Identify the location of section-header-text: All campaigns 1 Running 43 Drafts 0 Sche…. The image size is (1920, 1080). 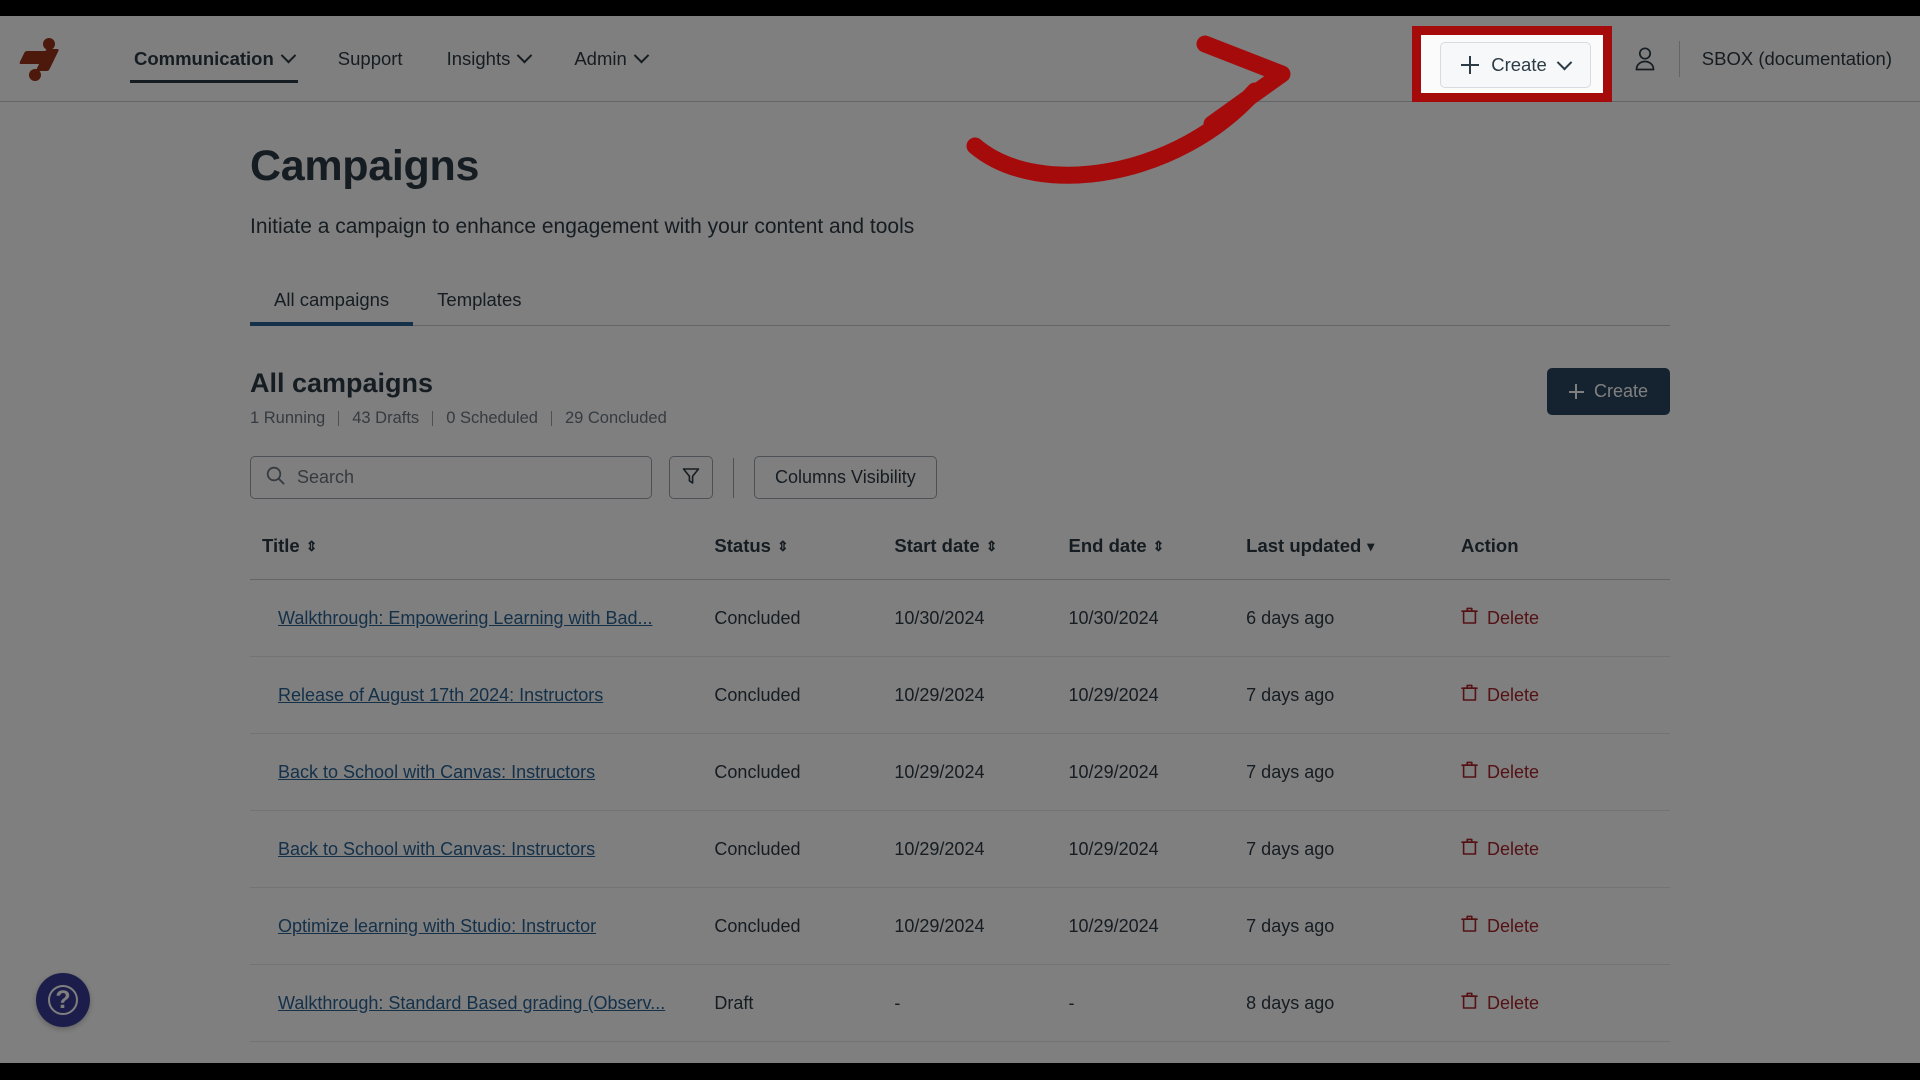
(458, 398).